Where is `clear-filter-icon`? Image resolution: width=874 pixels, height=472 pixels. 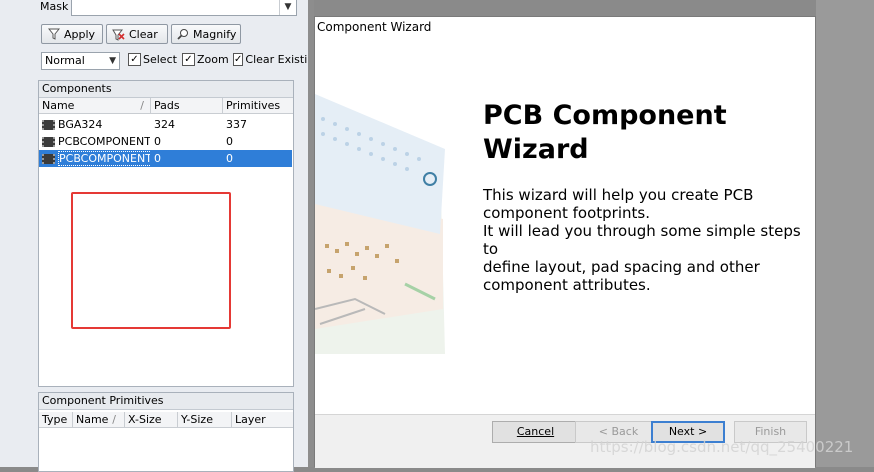
clear-filter-icon is located at coordinates (118, 34).